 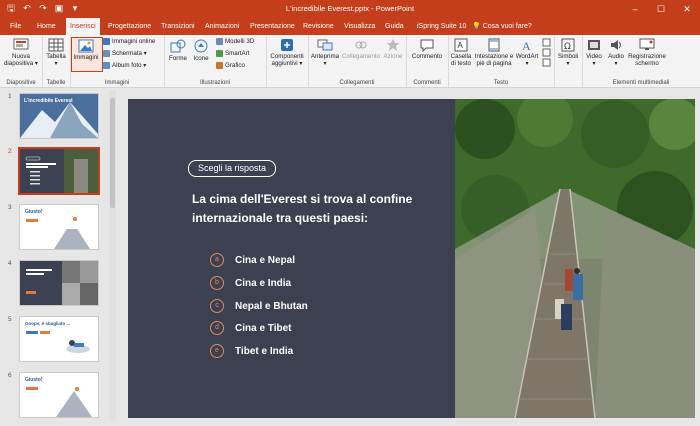 I want to click on new-slide-label-2: diapositiva ▾, so click(x=21, y=63).